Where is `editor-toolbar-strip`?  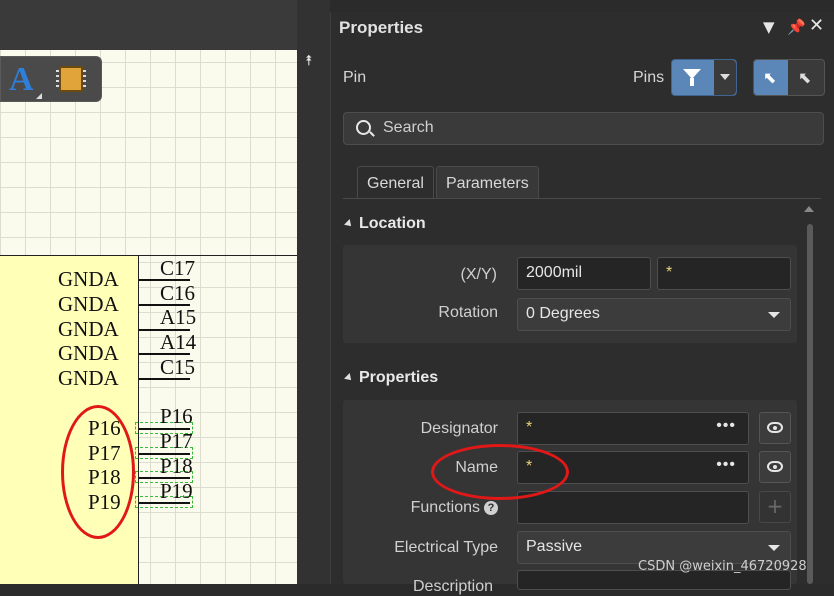
editor-toolbar-strip is located at coordinates (149, 25).